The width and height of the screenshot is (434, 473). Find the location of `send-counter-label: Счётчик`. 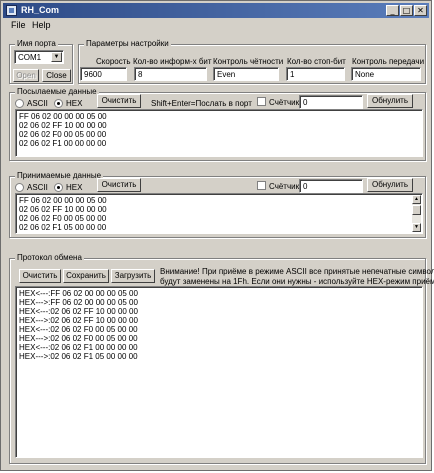

send-counter-label: Счётчик is located at coordinates (284, 102).